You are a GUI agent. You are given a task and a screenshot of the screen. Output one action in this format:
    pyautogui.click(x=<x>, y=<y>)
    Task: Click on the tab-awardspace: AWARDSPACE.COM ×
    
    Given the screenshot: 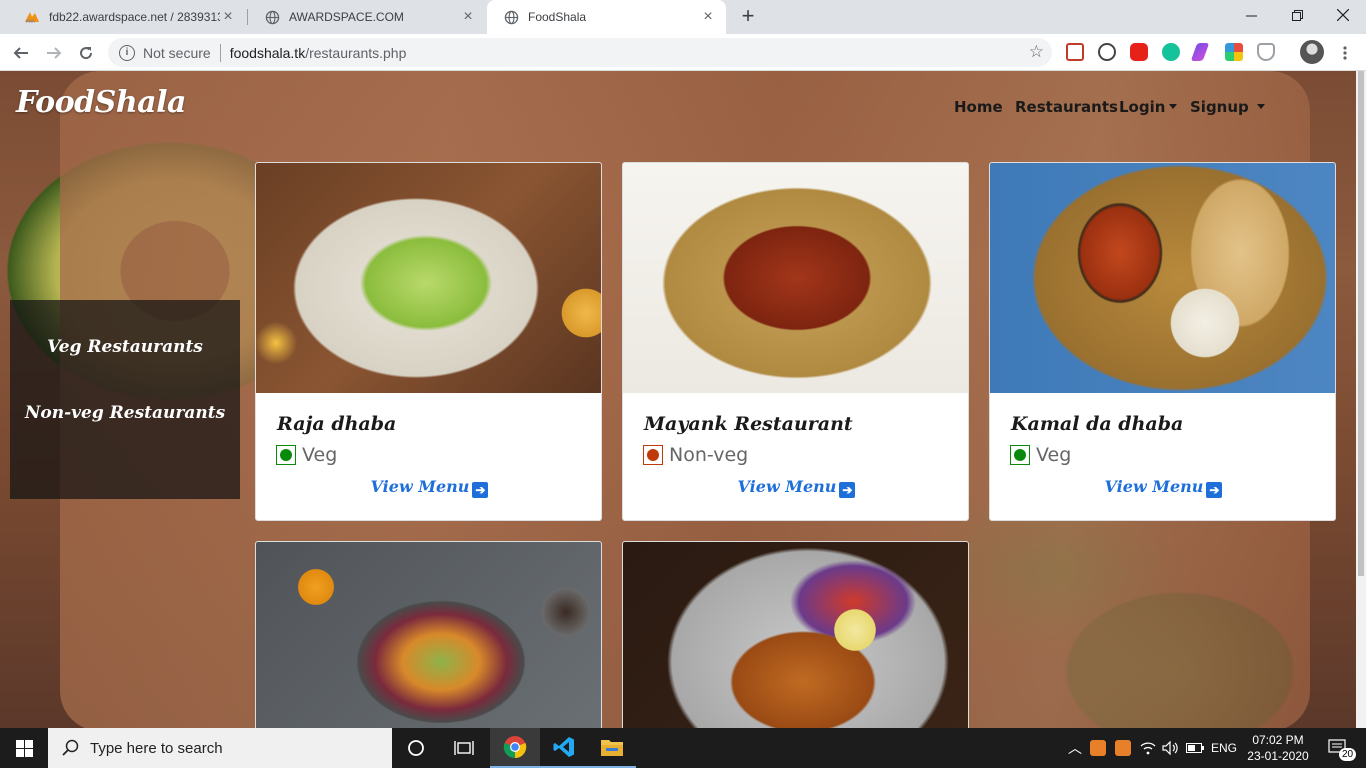 What is the action you would take?
    pyautogui.click(x=367, y=17)
    